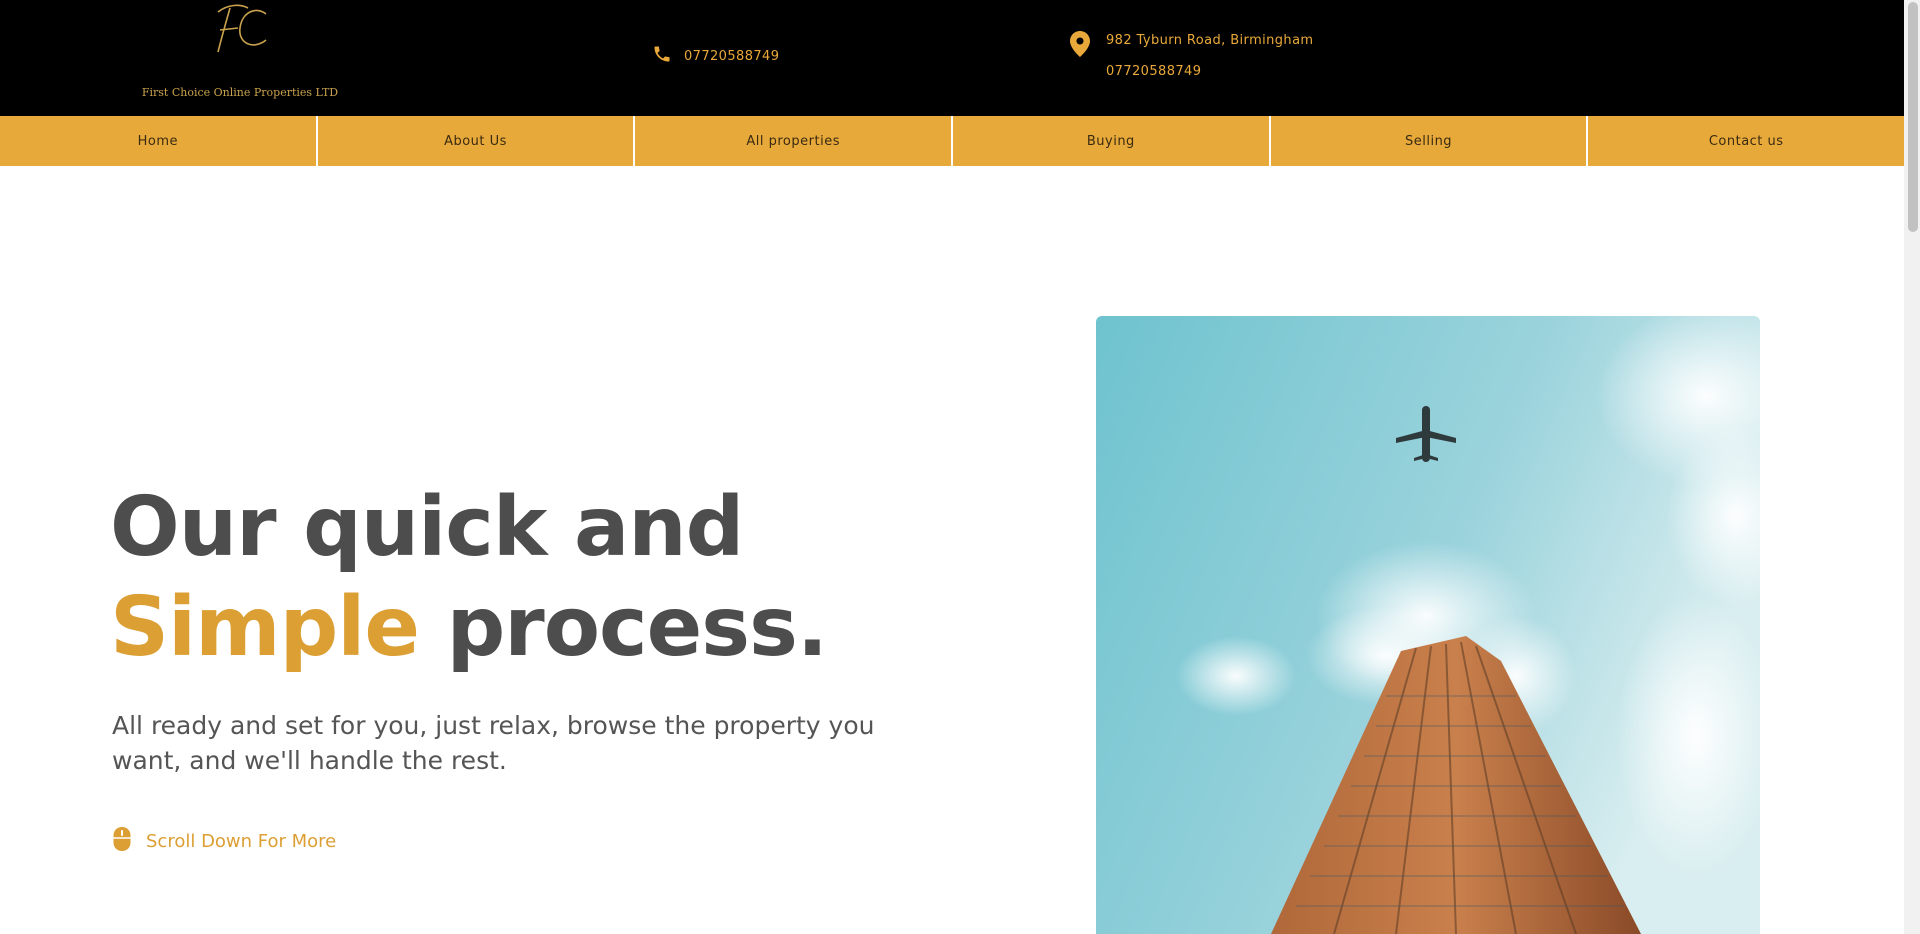  What do you see at coordinates (623, 627) in the screenshot?
I see `hero-title-rest: process.` at bounding box center [623, 627].